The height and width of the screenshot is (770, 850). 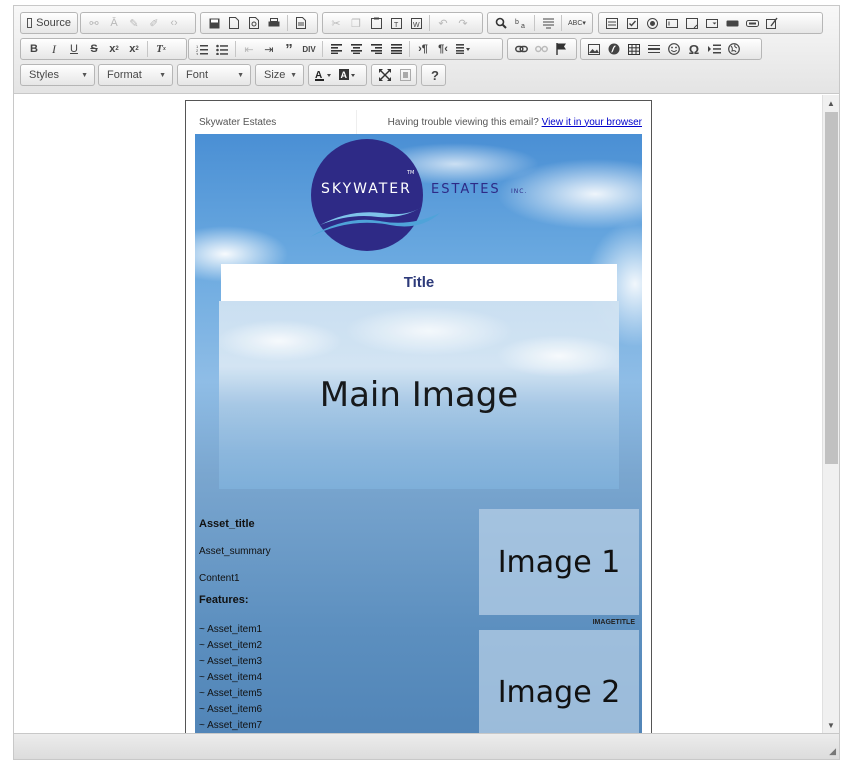 I want to click on strikethrough-icon: S, so click(x=94, y=49).